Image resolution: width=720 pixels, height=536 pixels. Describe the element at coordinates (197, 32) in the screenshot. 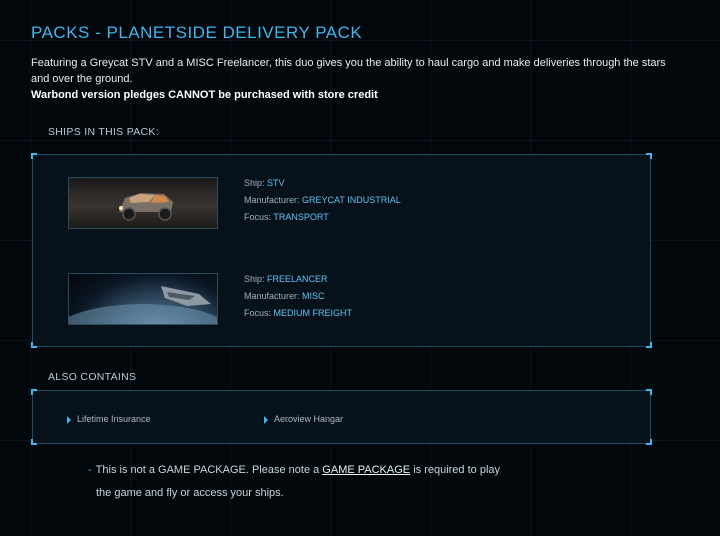

I see `page-title: PACKS - PLANETSIDE DELIVERY PACK` at that location.